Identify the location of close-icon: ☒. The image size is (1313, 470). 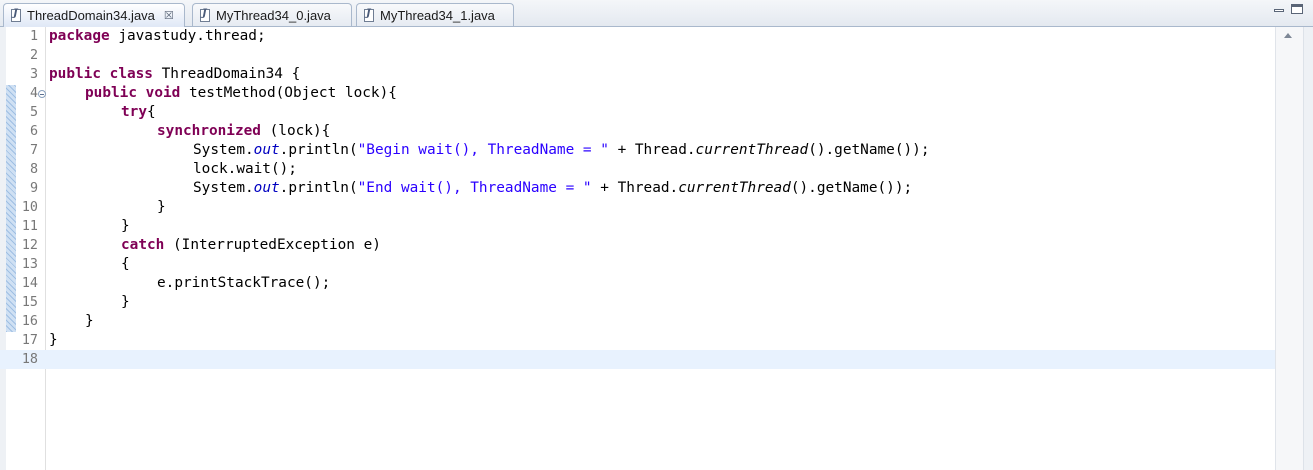
(169, 15).